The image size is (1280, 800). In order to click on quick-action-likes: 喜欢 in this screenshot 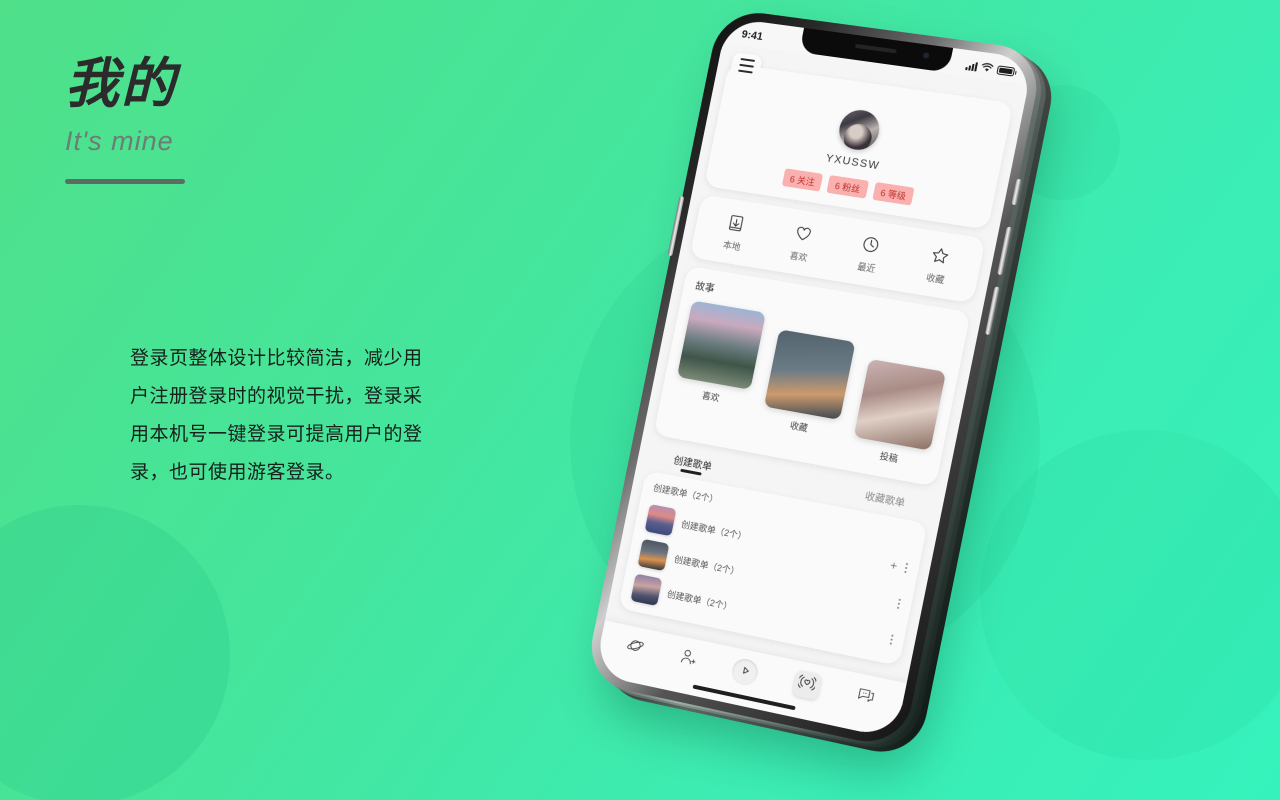, I will do `click(801, 244)`.